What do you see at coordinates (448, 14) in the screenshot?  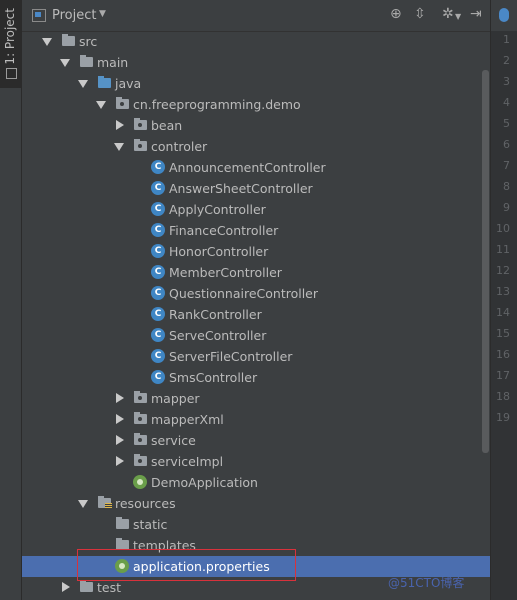 I see `gear-icon: ✲` at bounding box center [448, 14].